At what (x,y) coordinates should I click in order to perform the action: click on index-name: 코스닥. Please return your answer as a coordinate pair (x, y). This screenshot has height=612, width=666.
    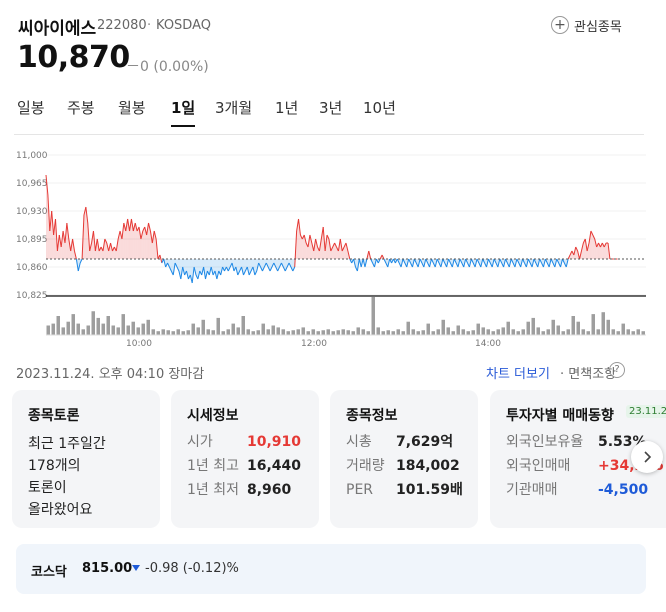
    Looking at the image, I should click on (49, 572).